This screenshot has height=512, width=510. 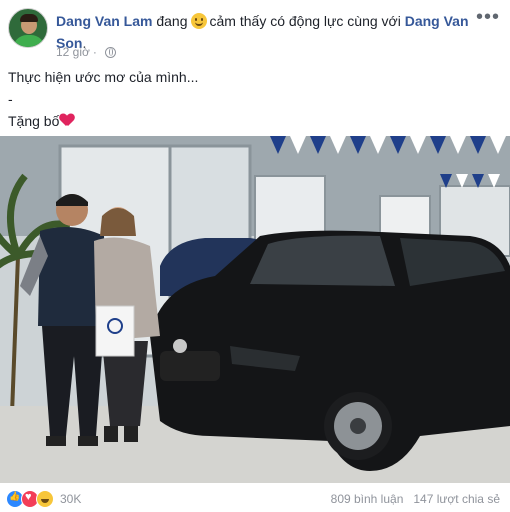 I want to click on body-line-2: -, so click(x=10, y=99).